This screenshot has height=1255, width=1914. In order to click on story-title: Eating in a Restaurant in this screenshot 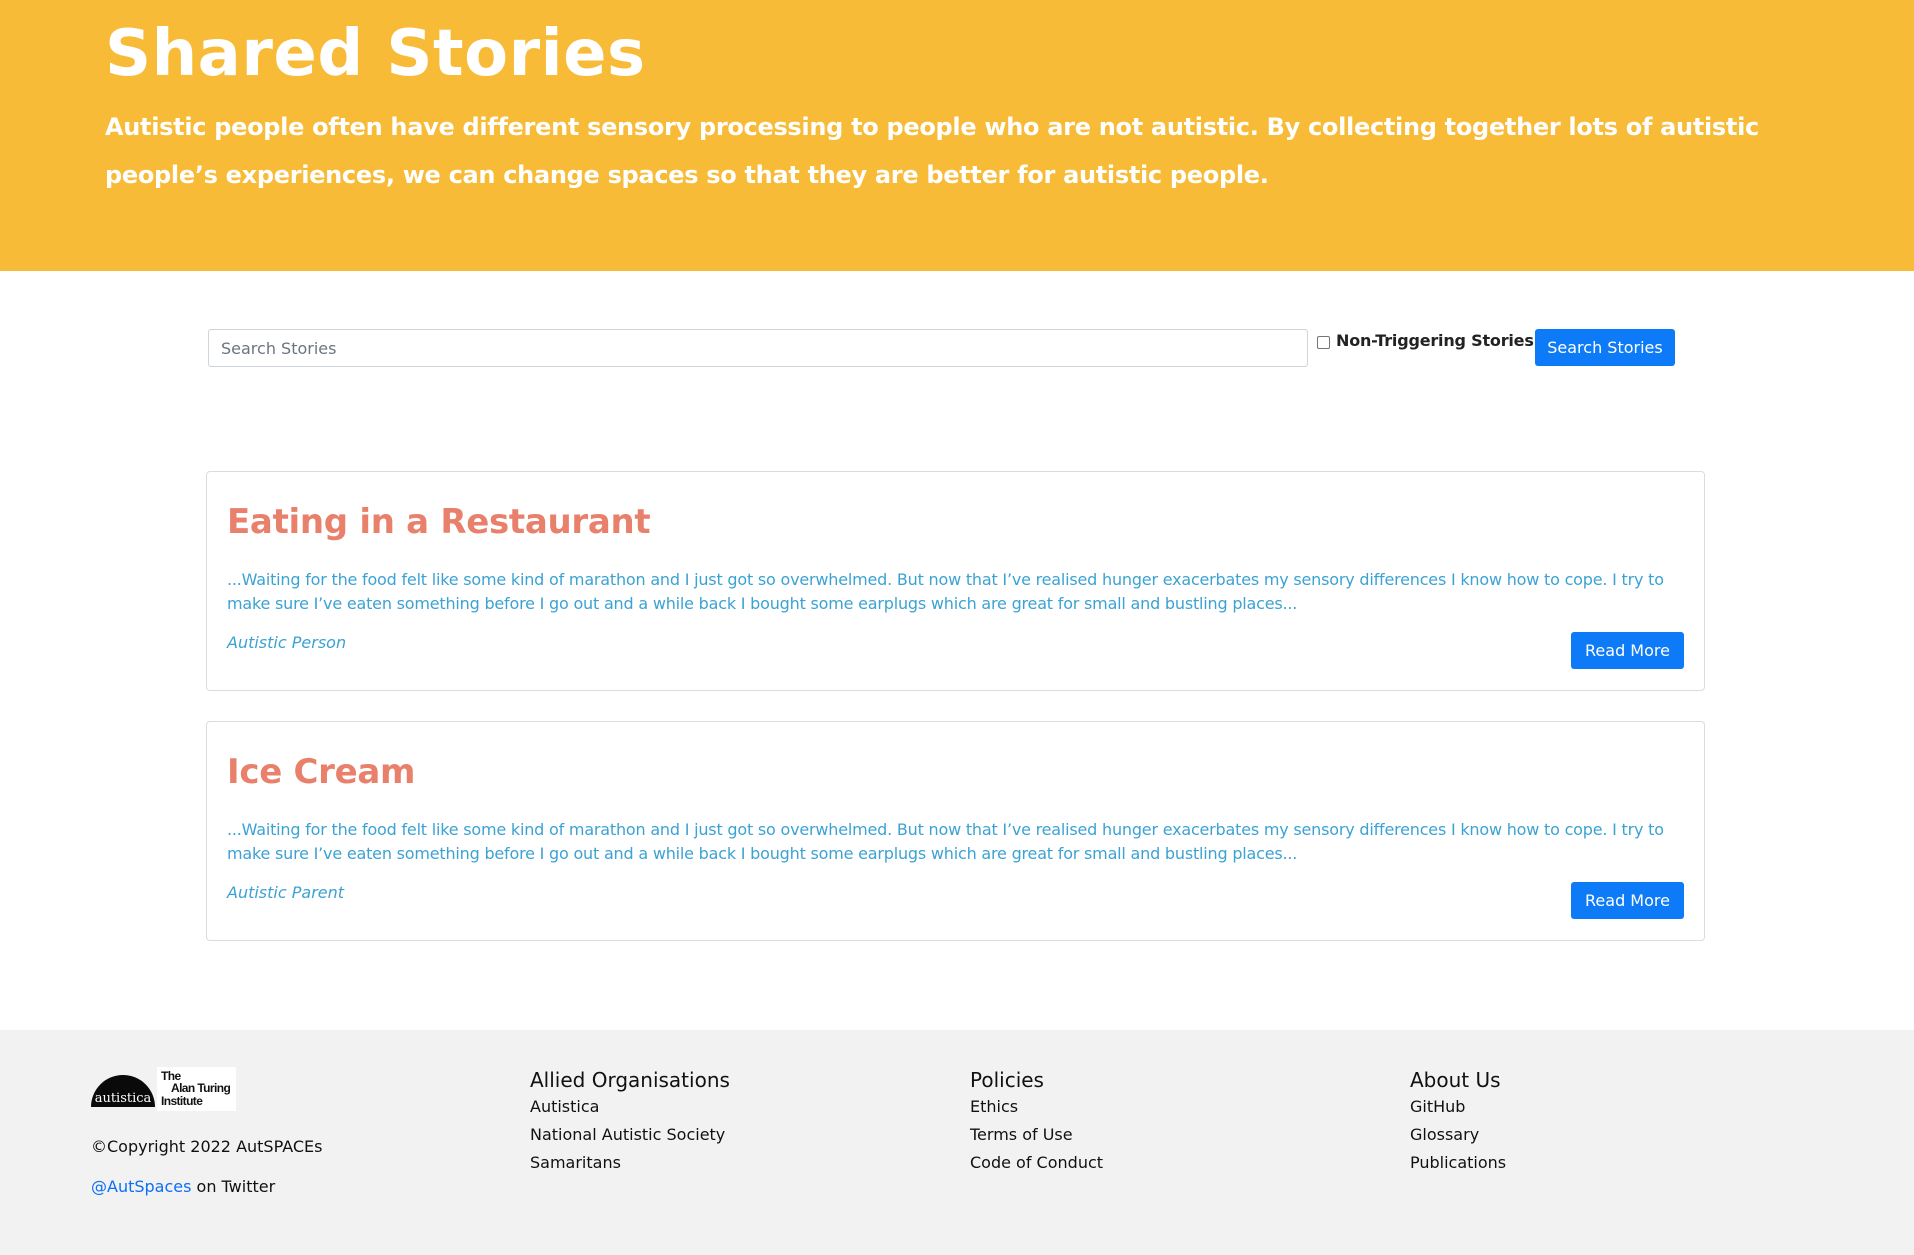, I will do `click(439, 522)`.